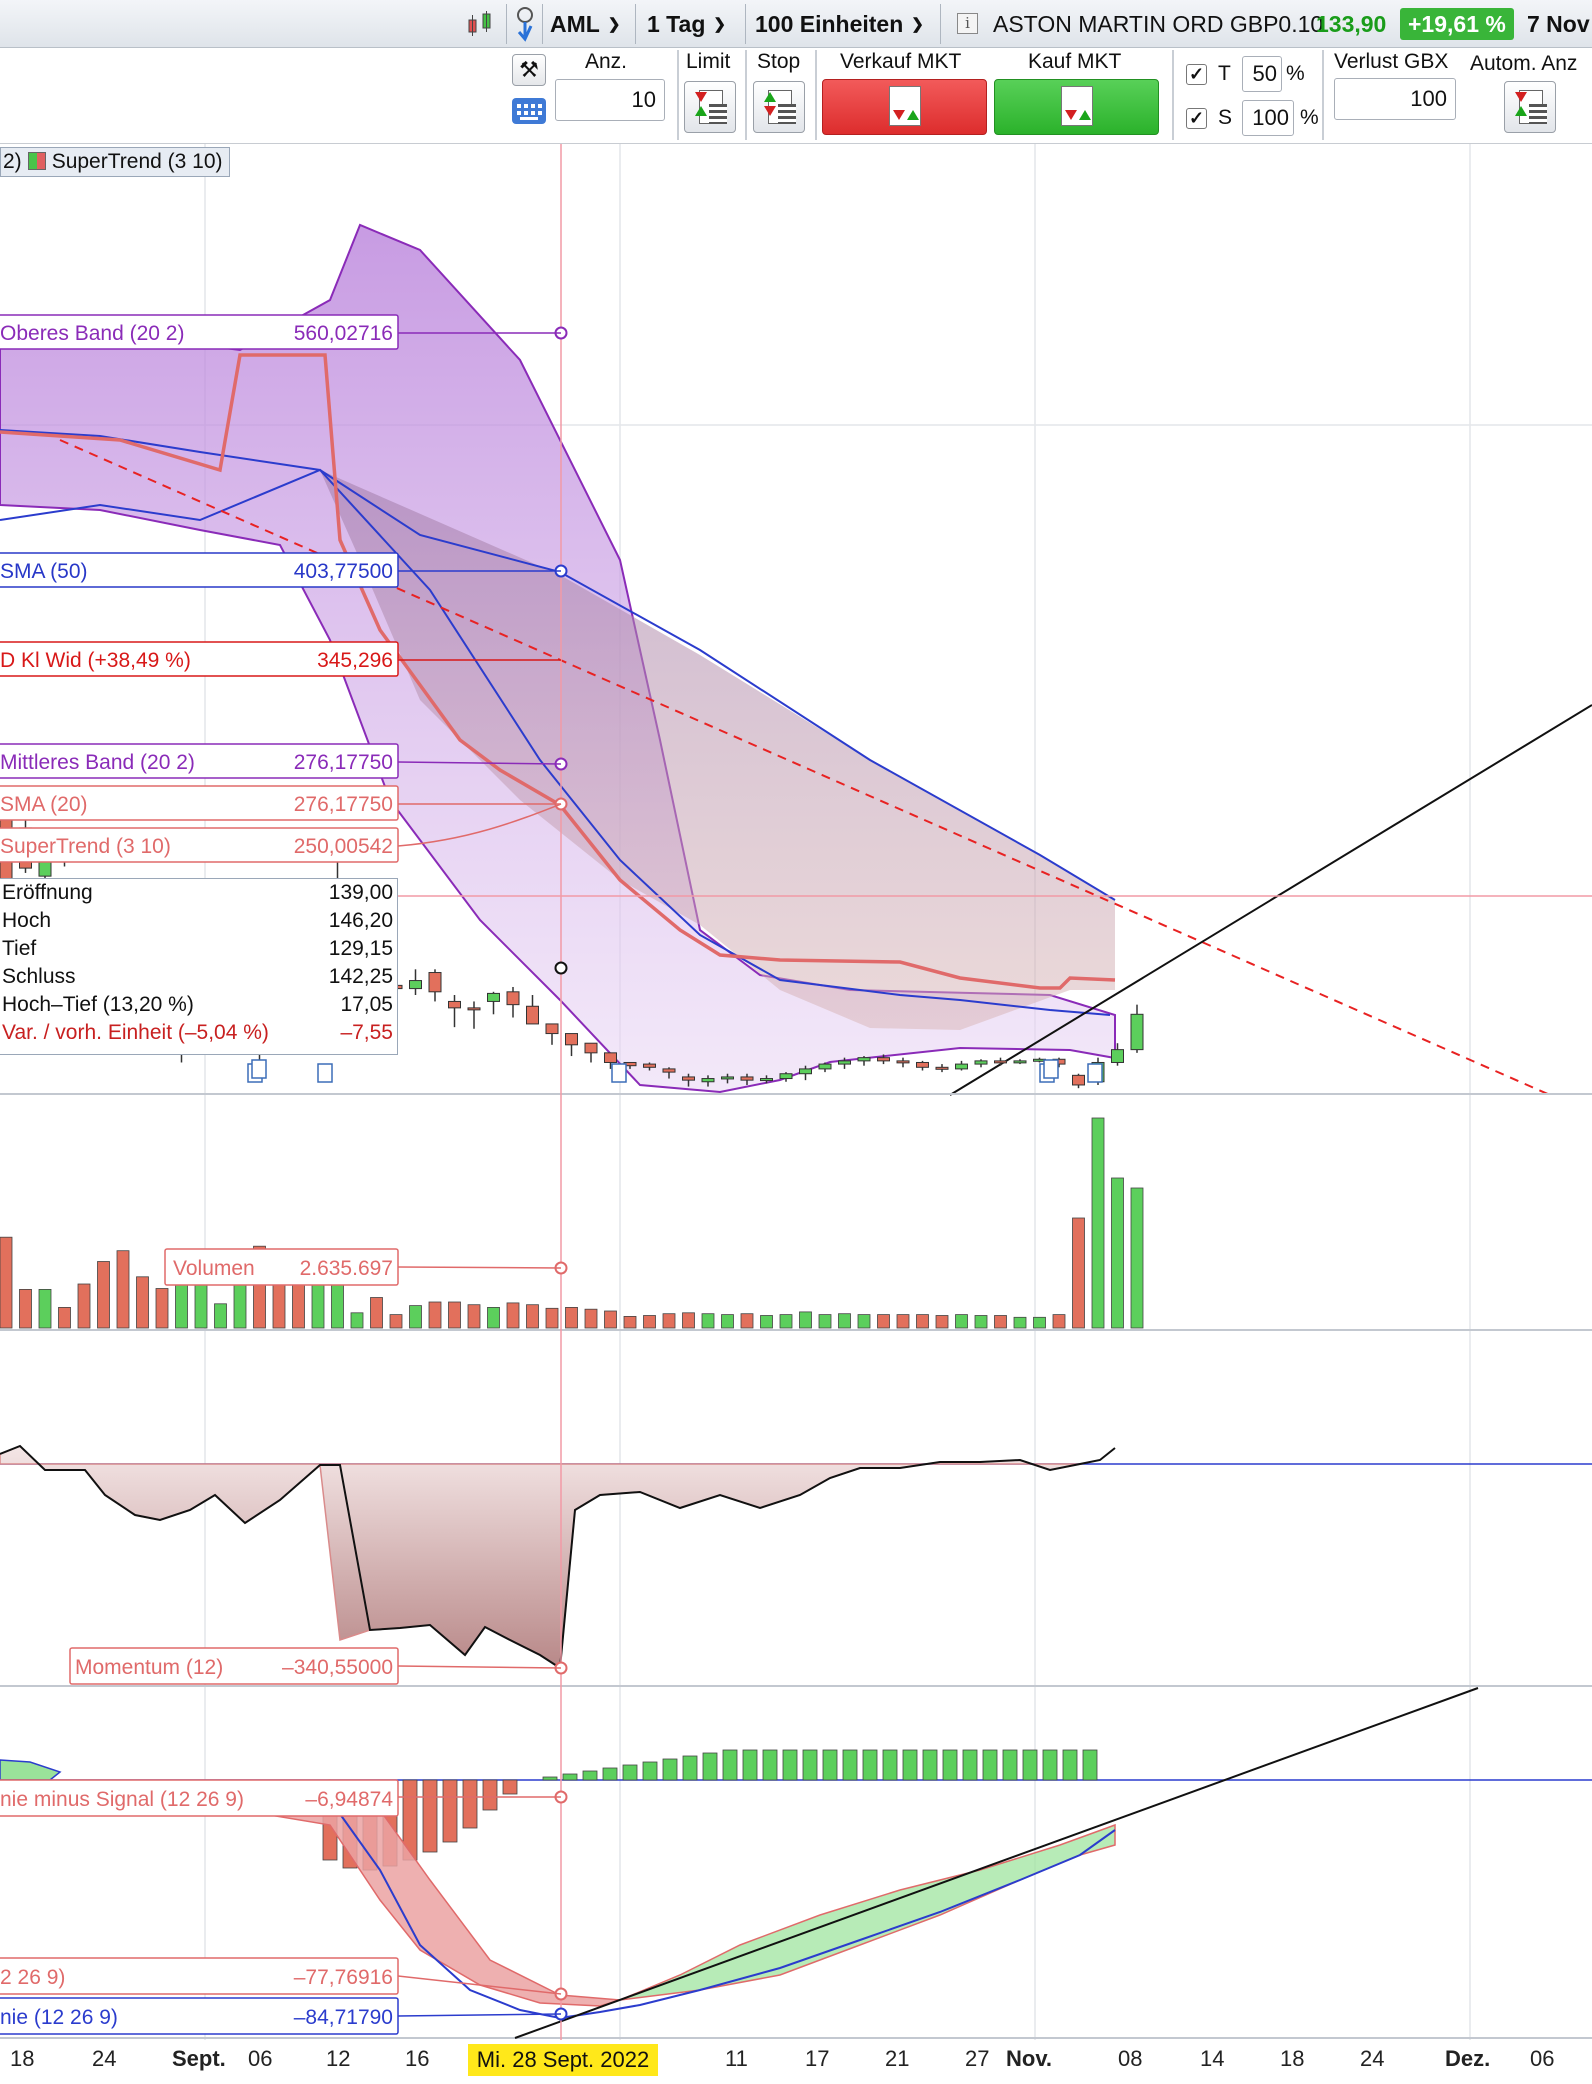 The width and height of the screenshot is (1592, 2084). Describe the element at coordinates (1292, 2058) in the screenshot. I see `x-axis-tick-label: 18` at that location.